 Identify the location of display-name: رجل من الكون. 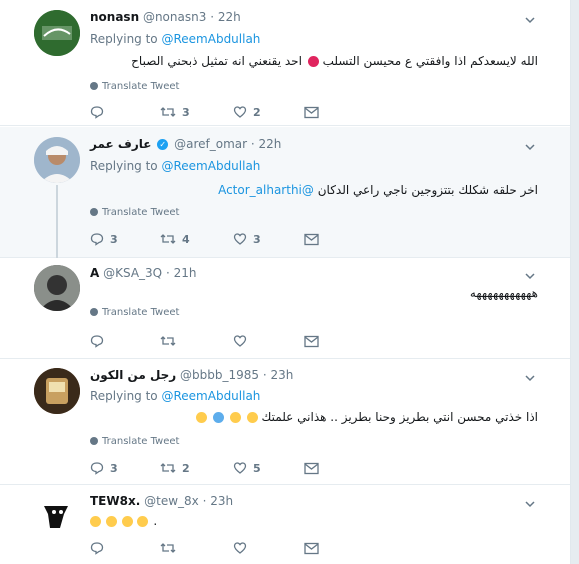
(133, 375).